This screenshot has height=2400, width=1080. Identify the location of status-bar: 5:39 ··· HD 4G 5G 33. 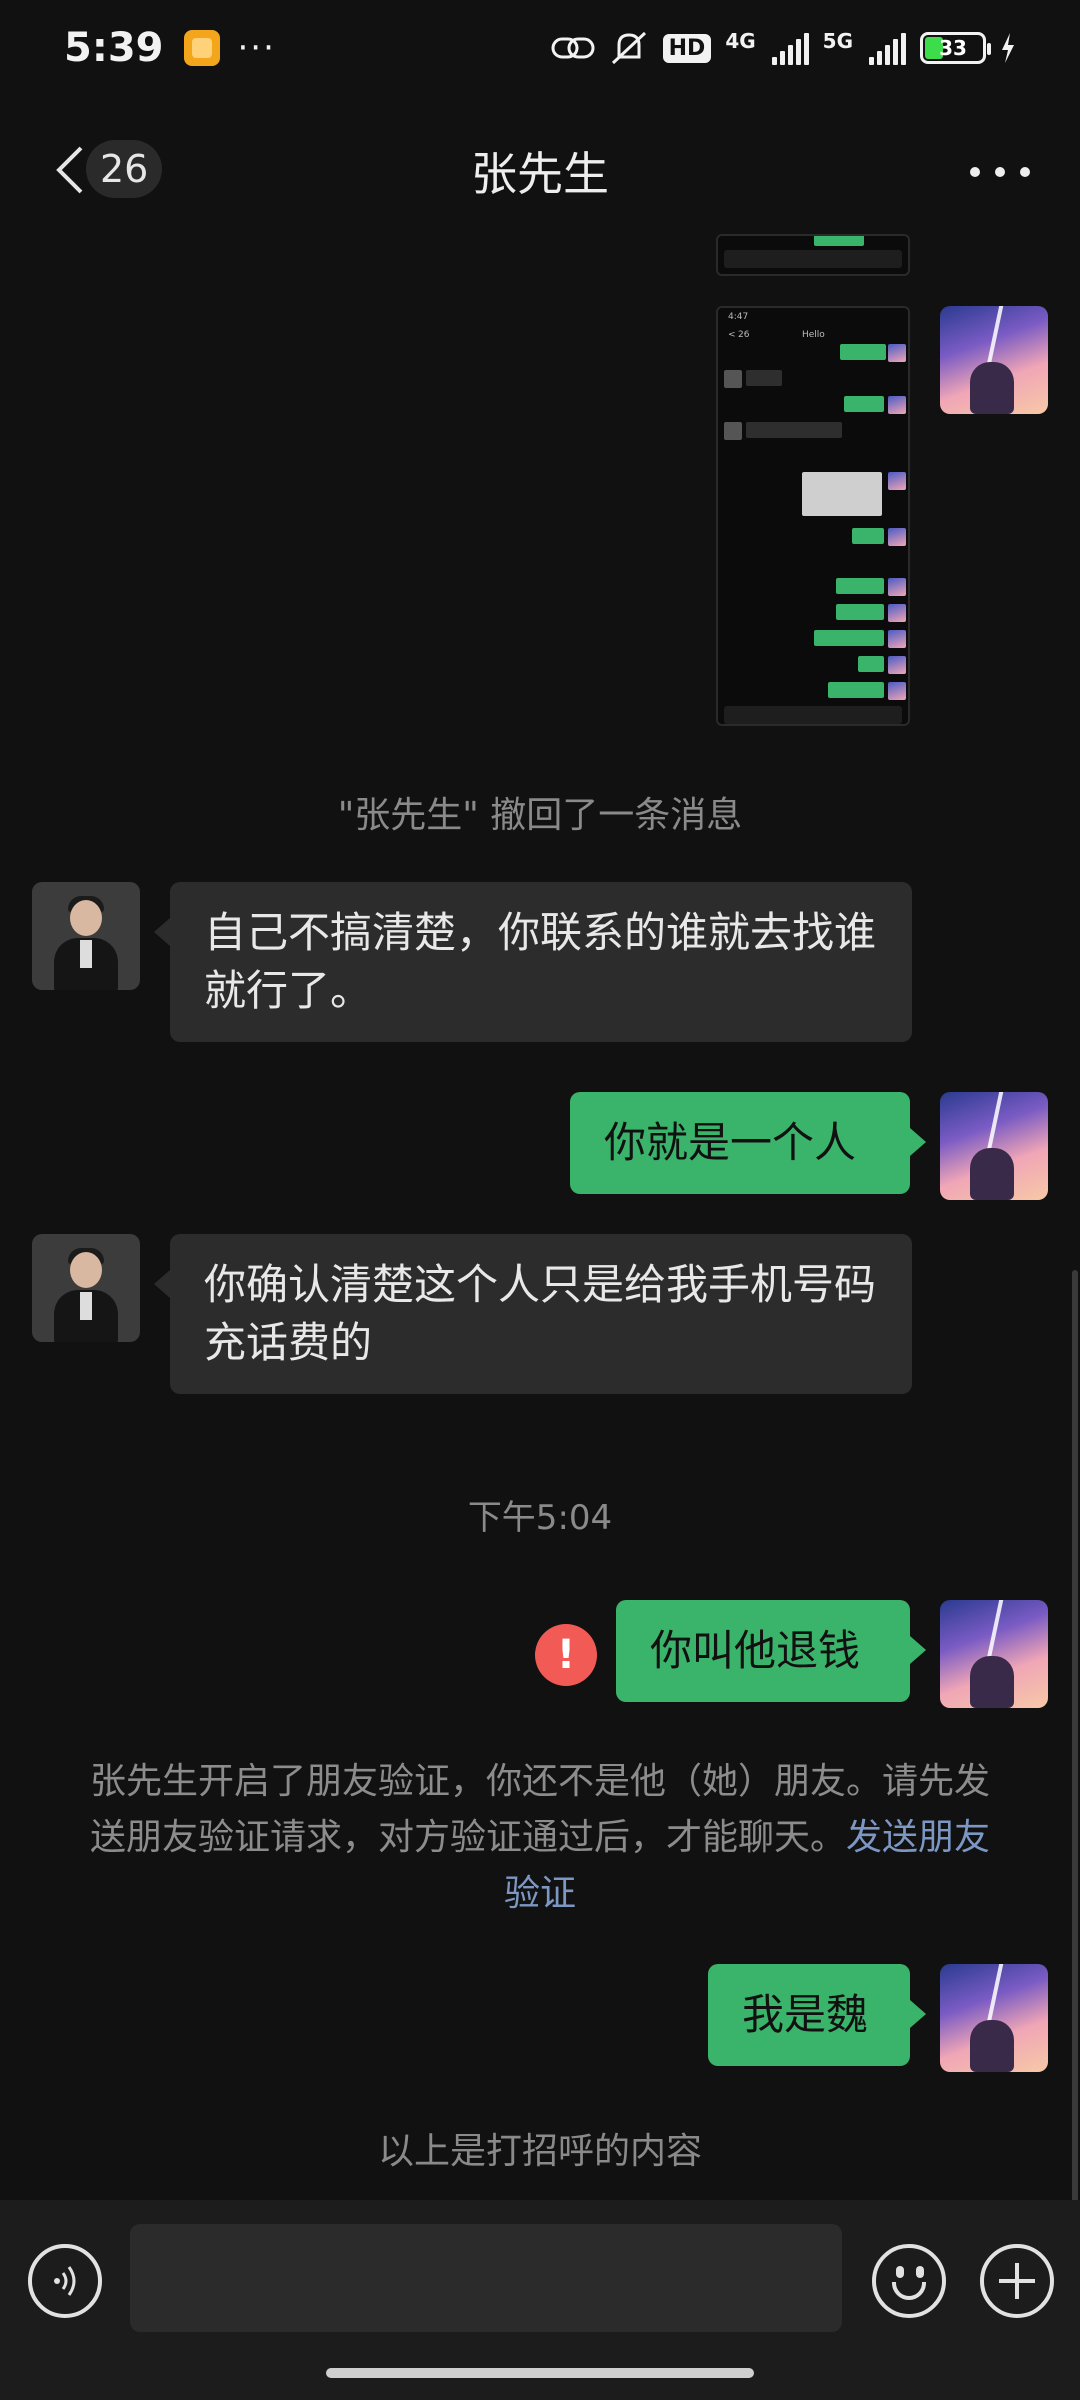
(540, 48).